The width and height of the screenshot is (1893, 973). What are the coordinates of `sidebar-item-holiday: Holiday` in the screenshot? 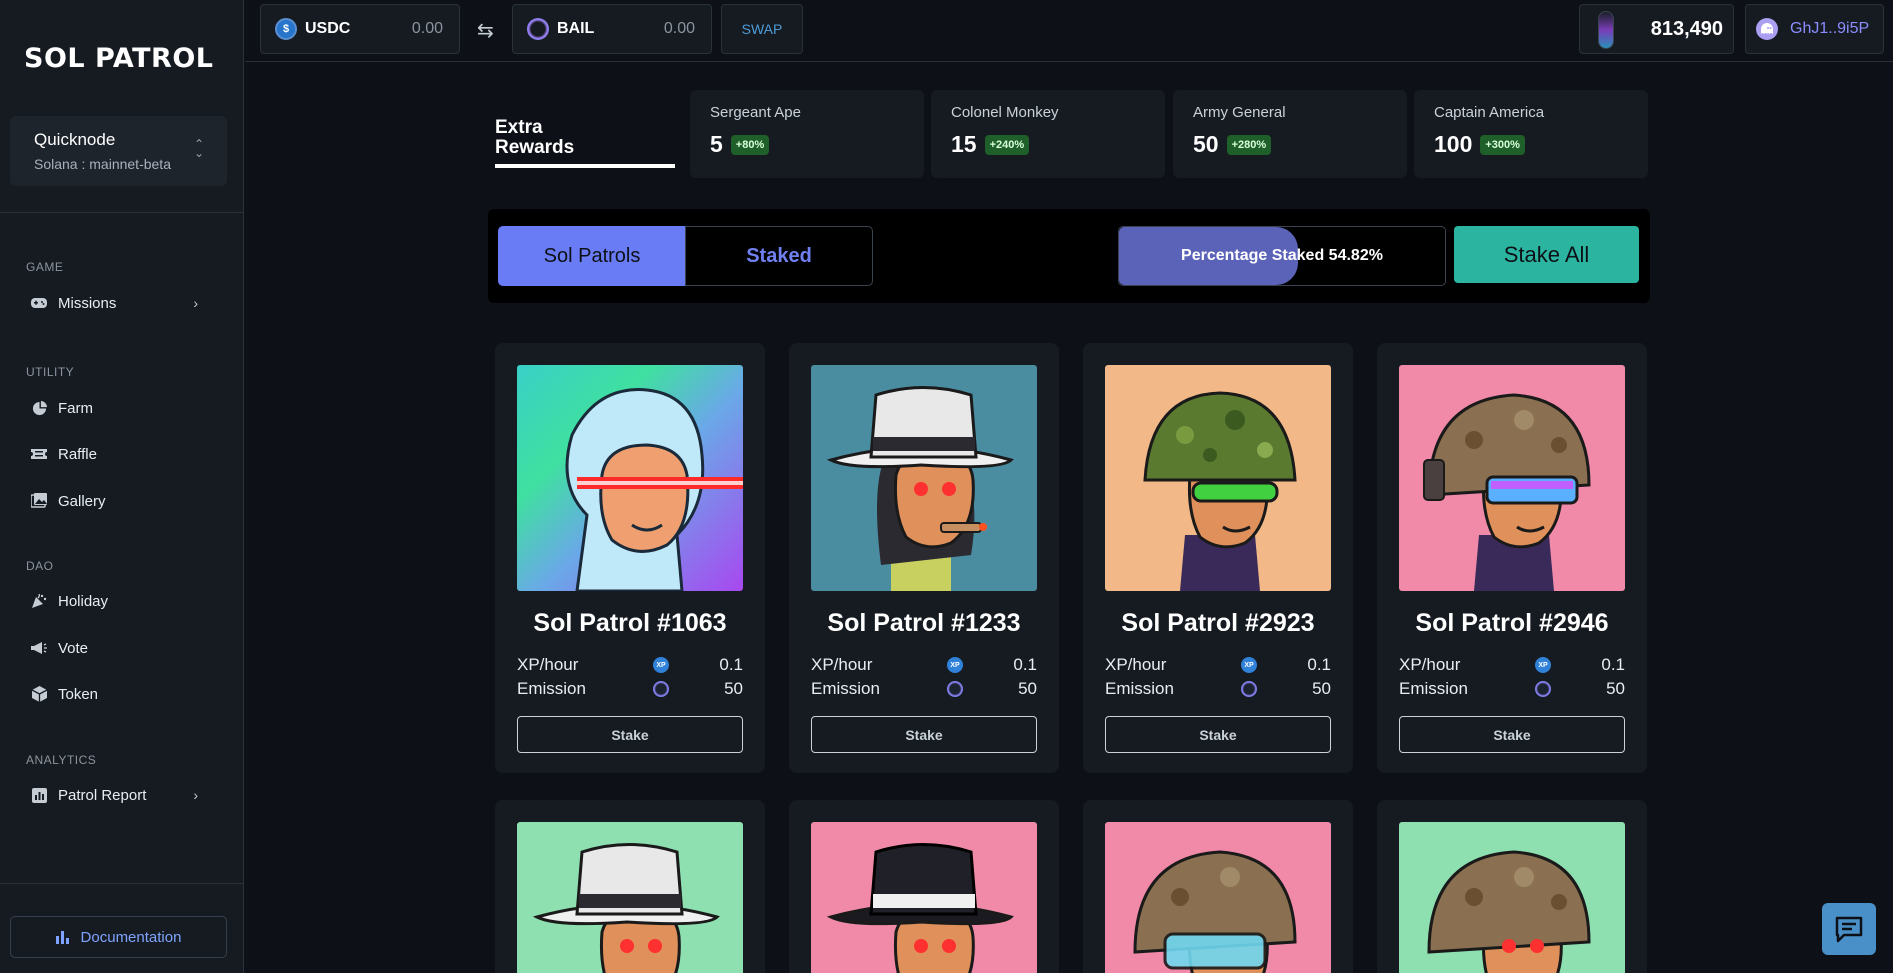 It's located at (120, 601).